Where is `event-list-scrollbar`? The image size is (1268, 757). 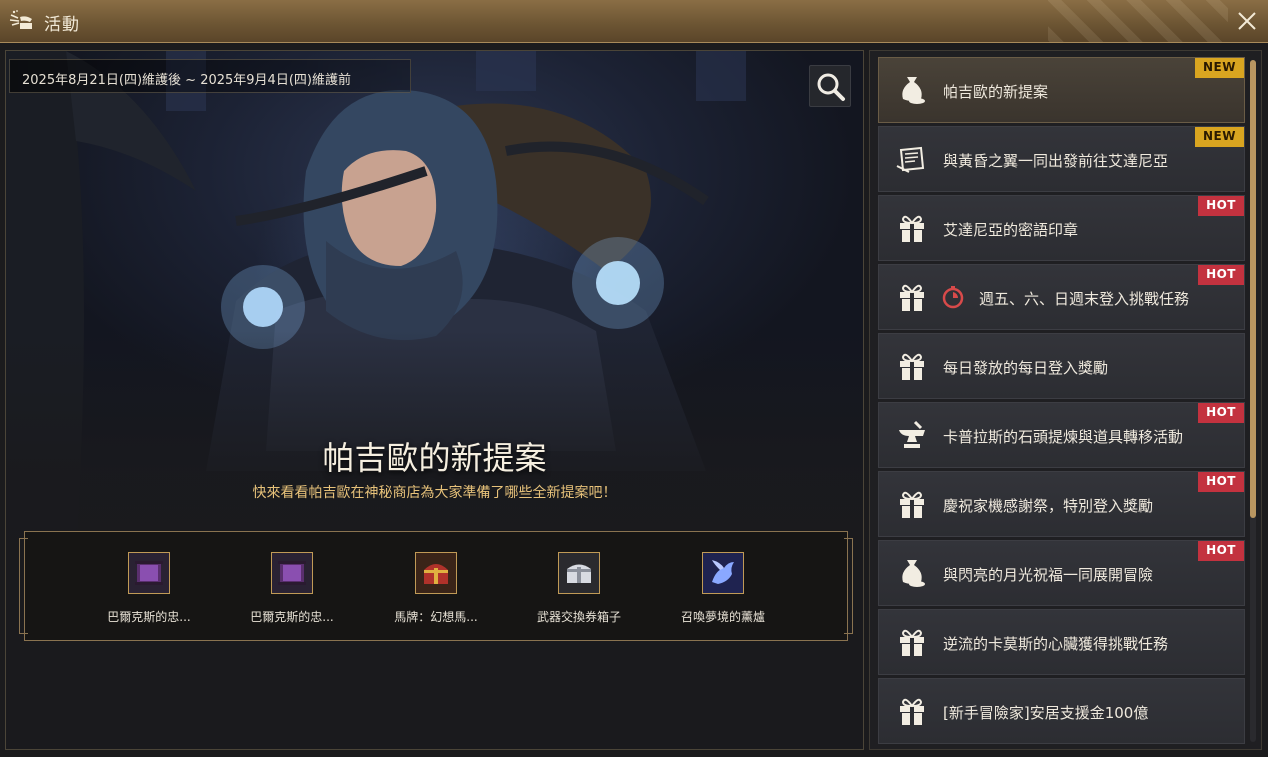
event-list-scrollbar is located at coordinates (1253, 401).